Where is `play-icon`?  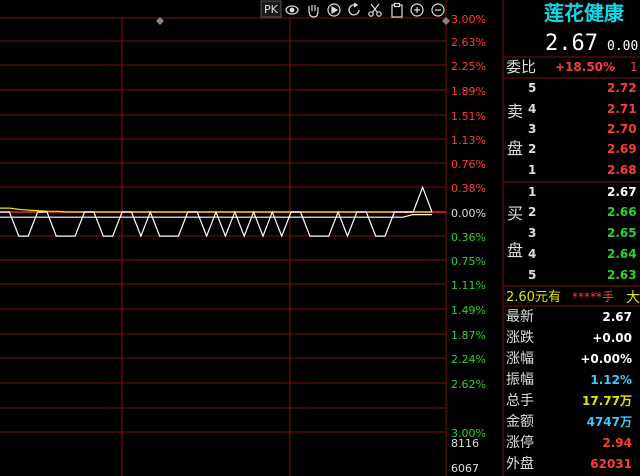 play-icon is located at coordinates (334, 10).